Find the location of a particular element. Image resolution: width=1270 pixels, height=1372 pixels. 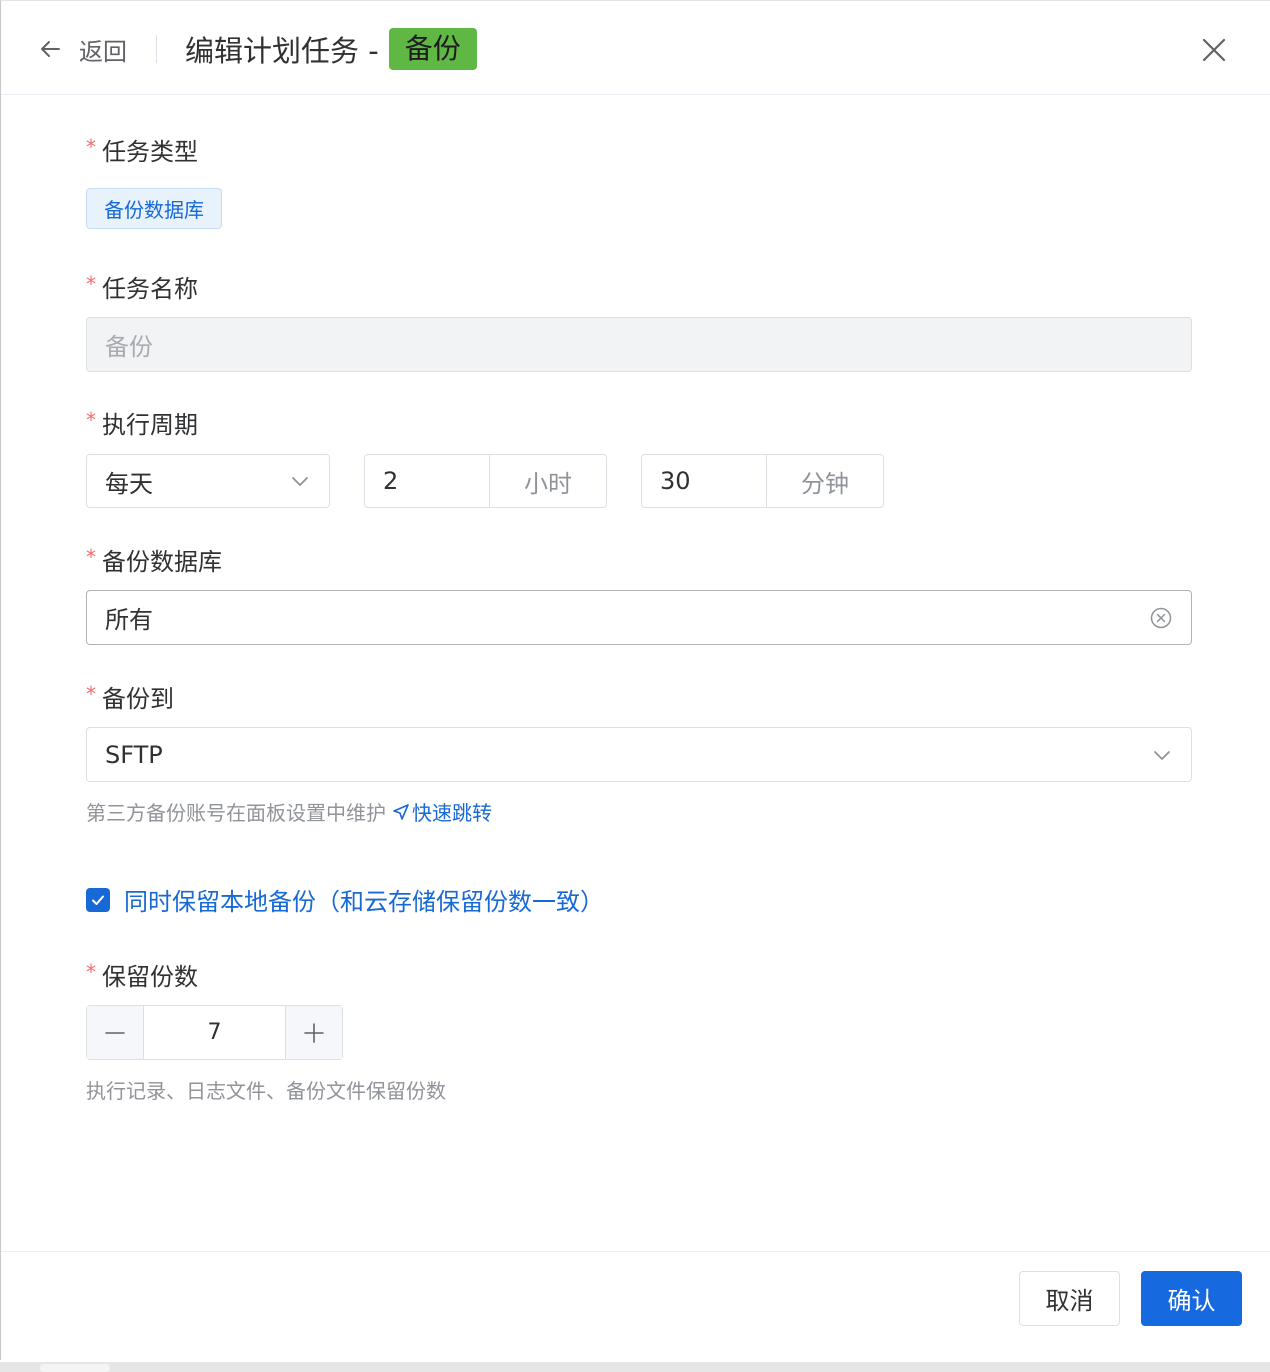

back-button: 返回 is located at coordinates (82, 49).